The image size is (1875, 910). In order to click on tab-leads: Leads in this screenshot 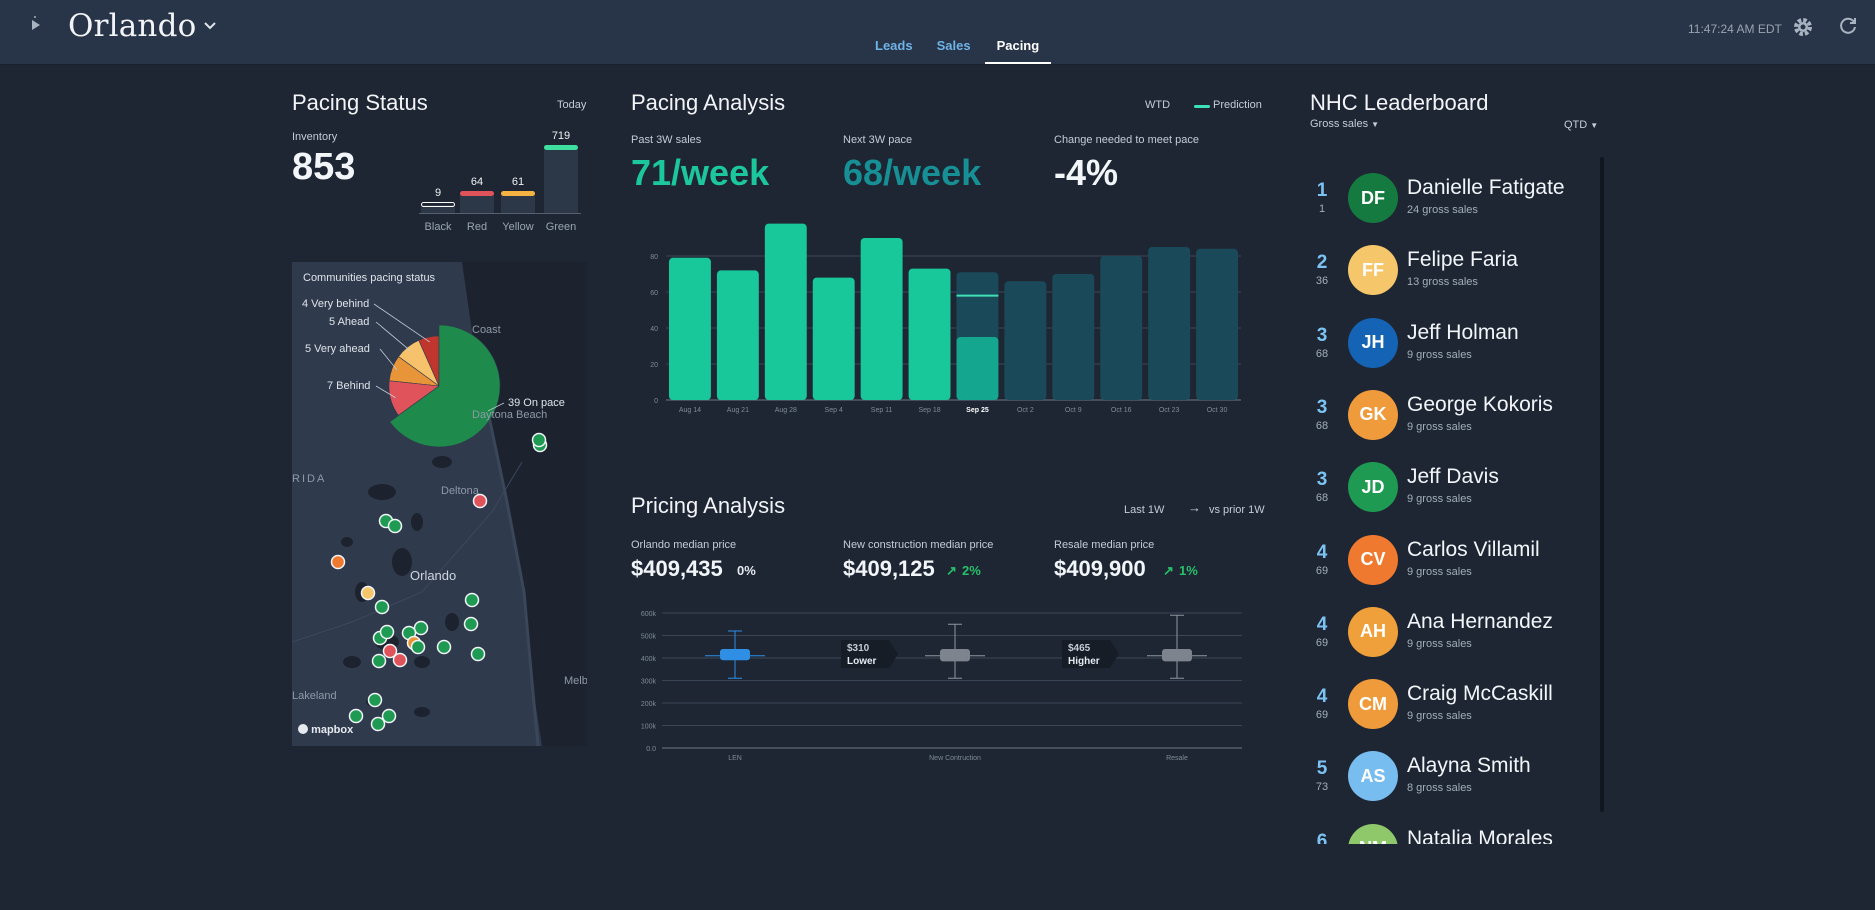, I will do `click(894, 51)`.